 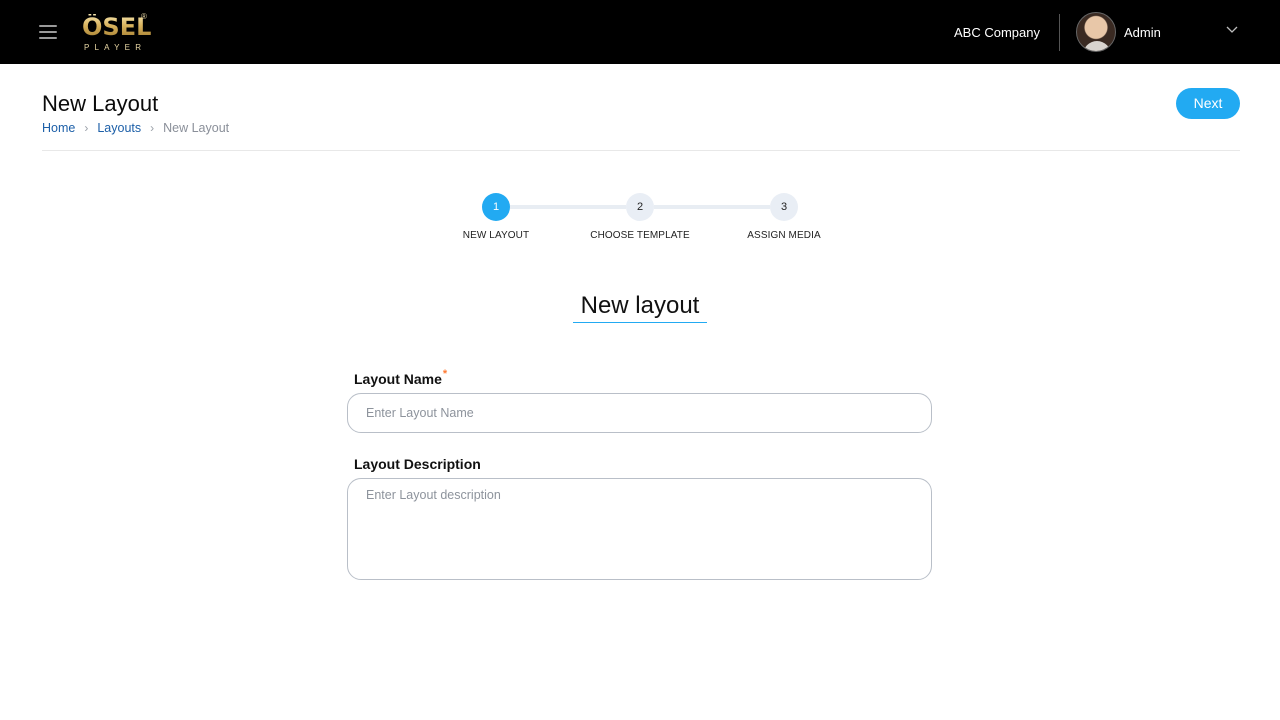 What do you see at coordinates (48, 32) in the screenshot?
I see `menu-icon` at bounding box center [48, 32].